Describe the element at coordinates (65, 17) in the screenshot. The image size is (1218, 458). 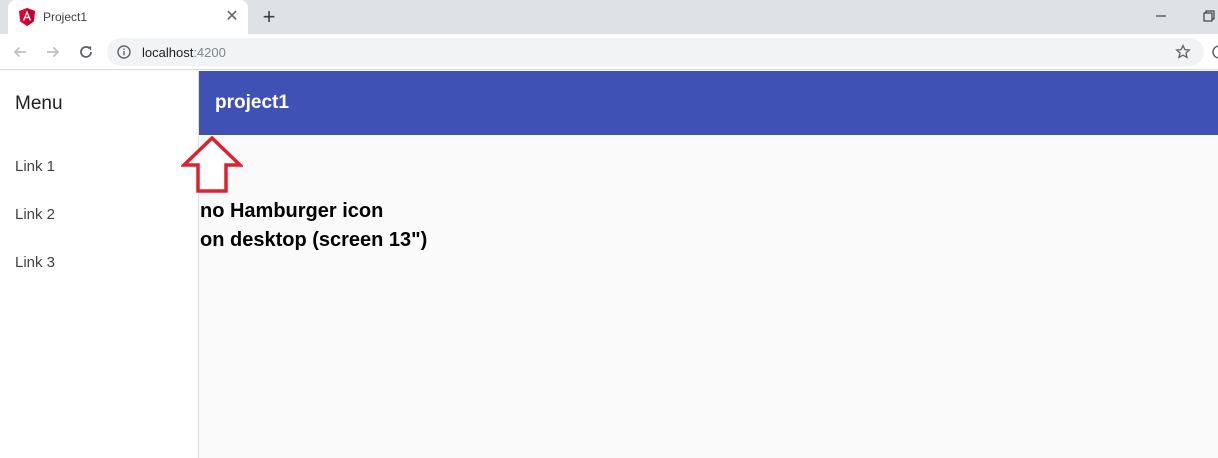
I see `tab-title: Project1` at that location.